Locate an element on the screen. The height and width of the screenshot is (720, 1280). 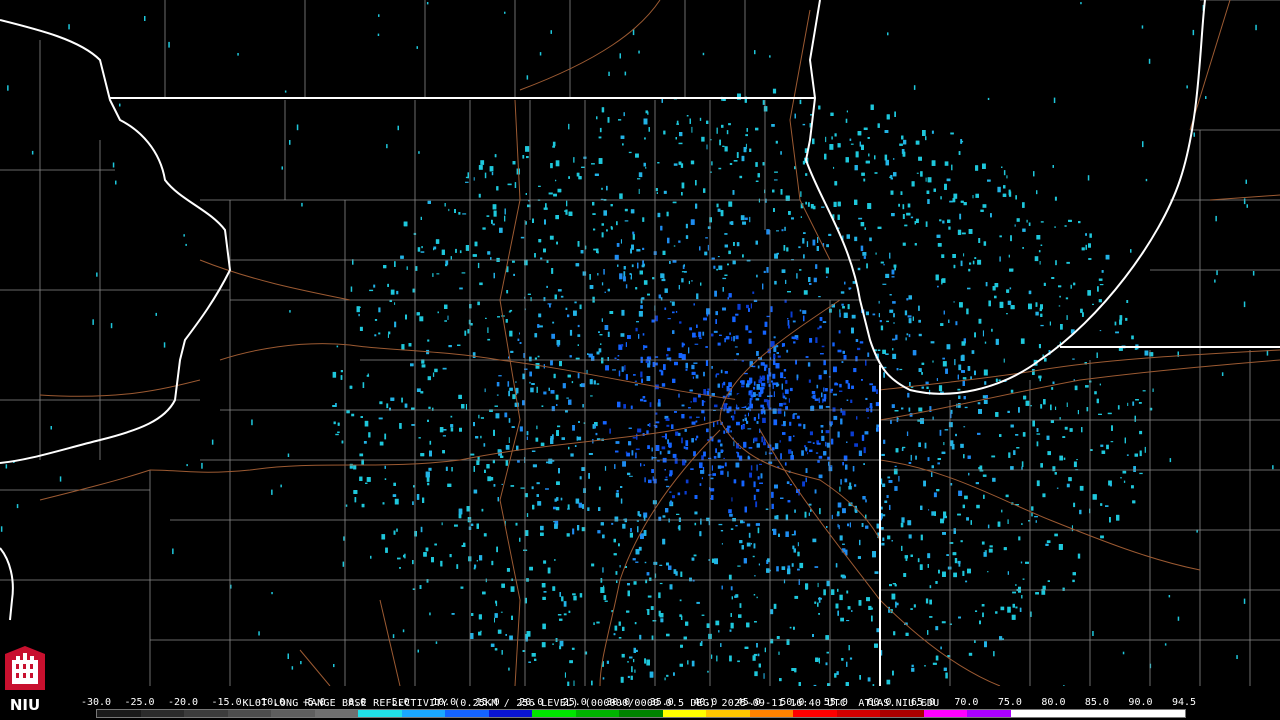
colorbar-tick-label: 35.0 is located at coordinates (661, 702).